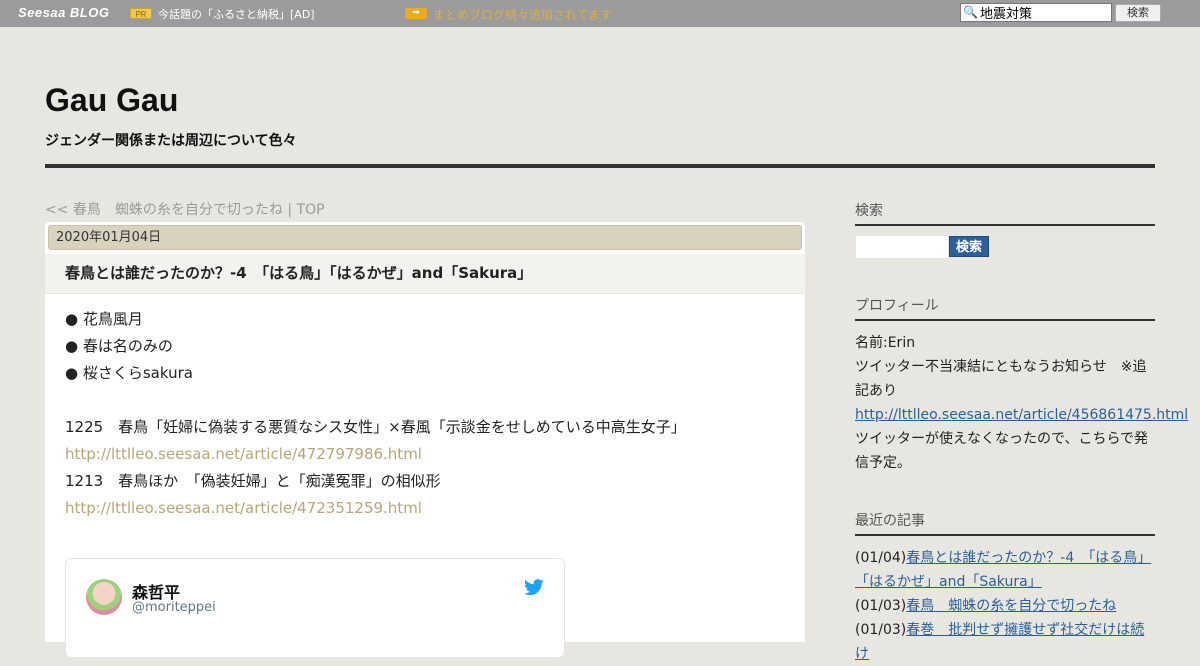 This screenshot has width=1200, height=666. I want to click on header-divider, so click(600, 166).